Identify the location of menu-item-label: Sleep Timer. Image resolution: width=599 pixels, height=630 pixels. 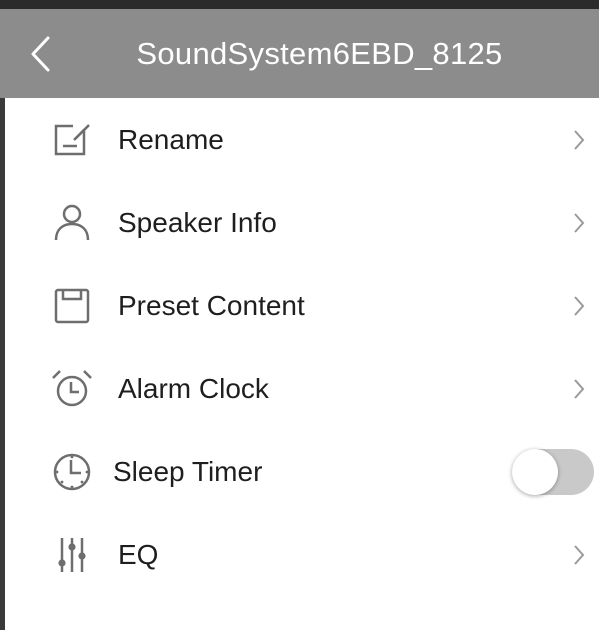
(188, 471).